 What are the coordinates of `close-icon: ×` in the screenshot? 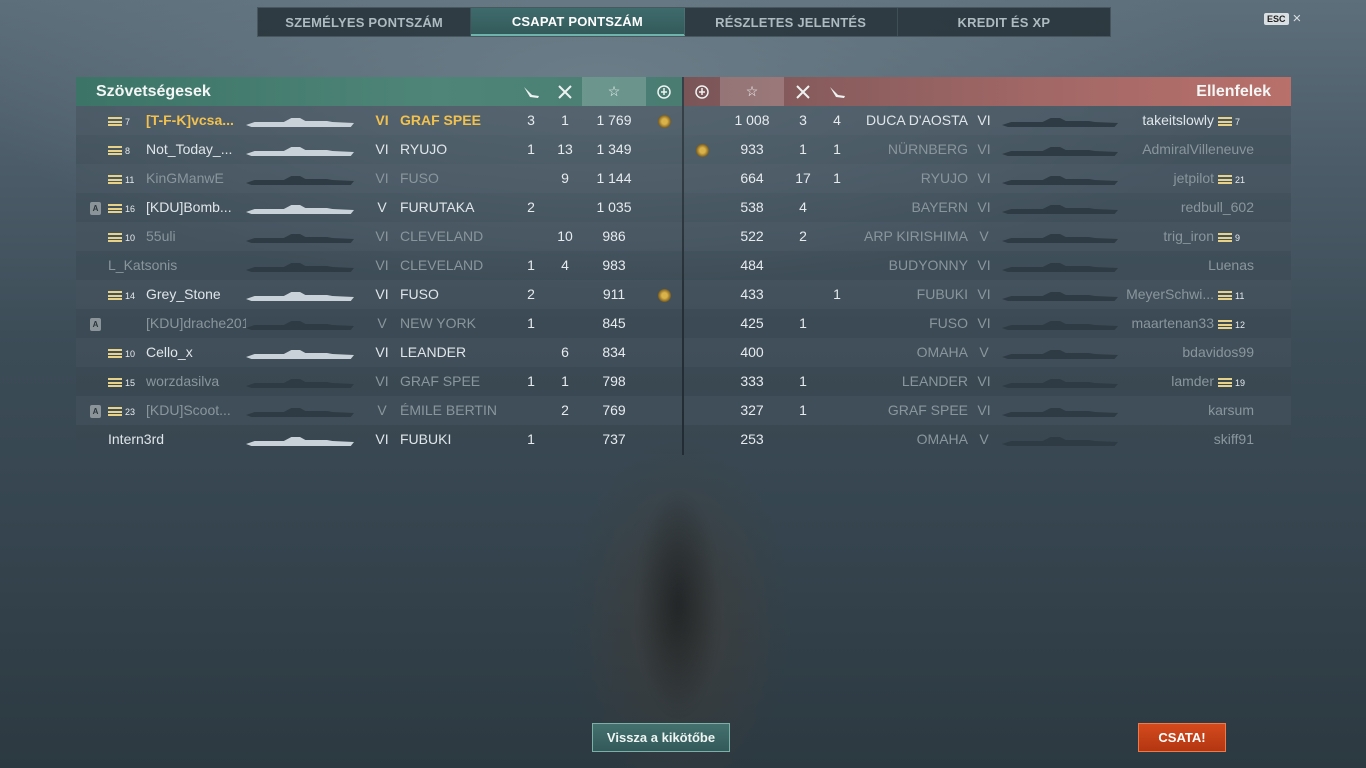 It's located at (1297, 18).